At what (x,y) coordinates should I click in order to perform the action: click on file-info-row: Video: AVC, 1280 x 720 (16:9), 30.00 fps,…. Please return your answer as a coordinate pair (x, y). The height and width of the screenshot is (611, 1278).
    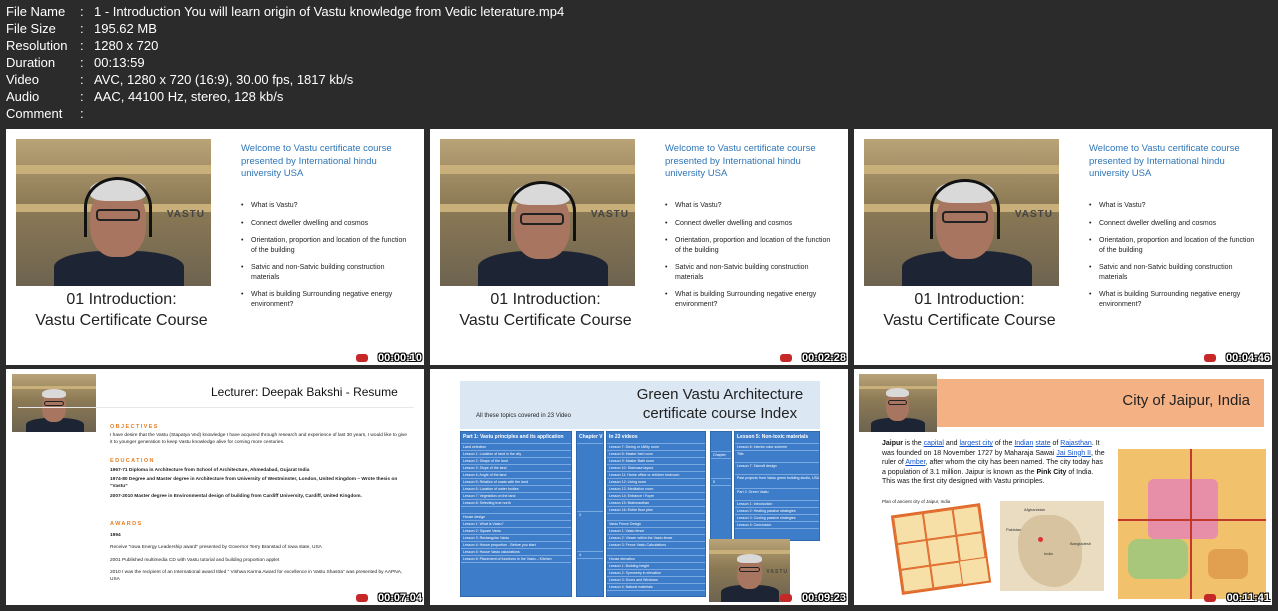
    Looking at the image, I should click on (285, 79).